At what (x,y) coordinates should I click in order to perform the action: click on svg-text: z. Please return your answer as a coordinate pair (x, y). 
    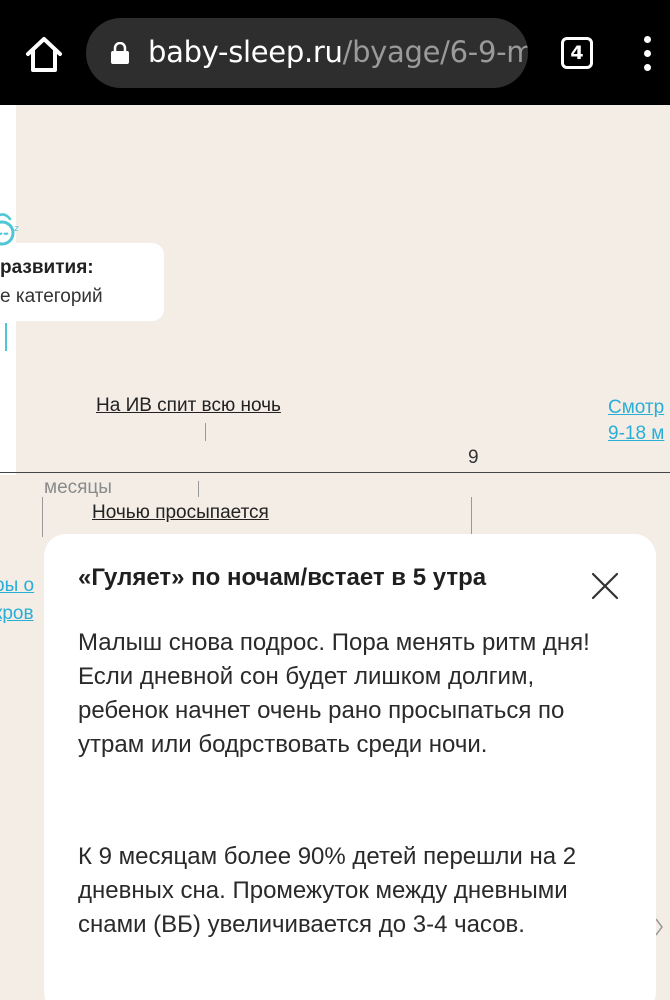
    Looking at the image, I should click on (16, 229).